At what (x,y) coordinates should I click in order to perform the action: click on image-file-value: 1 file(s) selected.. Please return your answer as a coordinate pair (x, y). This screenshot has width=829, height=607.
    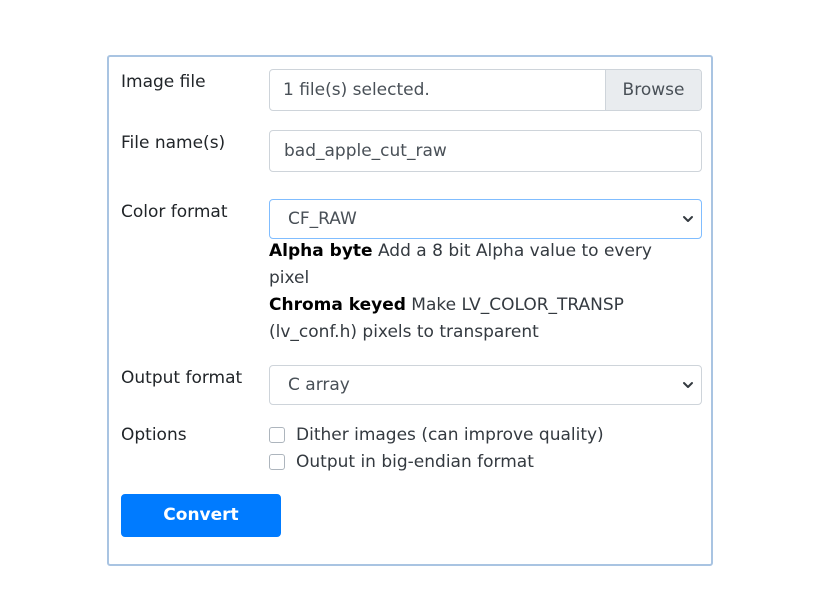
    Looking at the image, I should click on (356, 90).